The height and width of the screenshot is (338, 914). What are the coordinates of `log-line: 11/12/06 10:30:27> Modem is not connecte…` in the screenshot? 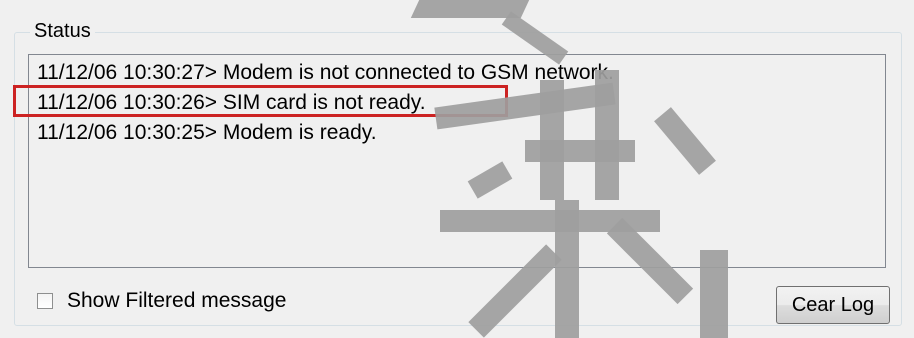 It's located at (325, 72).